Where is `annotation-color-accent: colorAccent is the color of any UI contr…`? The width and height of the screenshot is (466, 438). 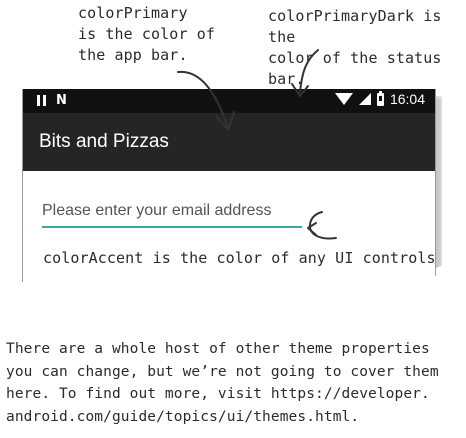 annotation-color-accent: colorAccent is the color of any UI contr… is located at coordinates (244, 258).